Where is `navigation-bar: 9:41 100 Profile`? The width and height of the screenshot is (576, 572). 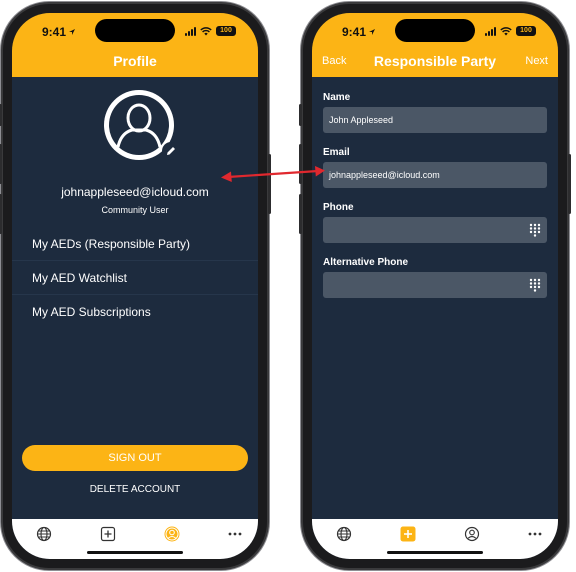
navigation-bar: 9:41 100 Profile is located at coordinates (135, 45).